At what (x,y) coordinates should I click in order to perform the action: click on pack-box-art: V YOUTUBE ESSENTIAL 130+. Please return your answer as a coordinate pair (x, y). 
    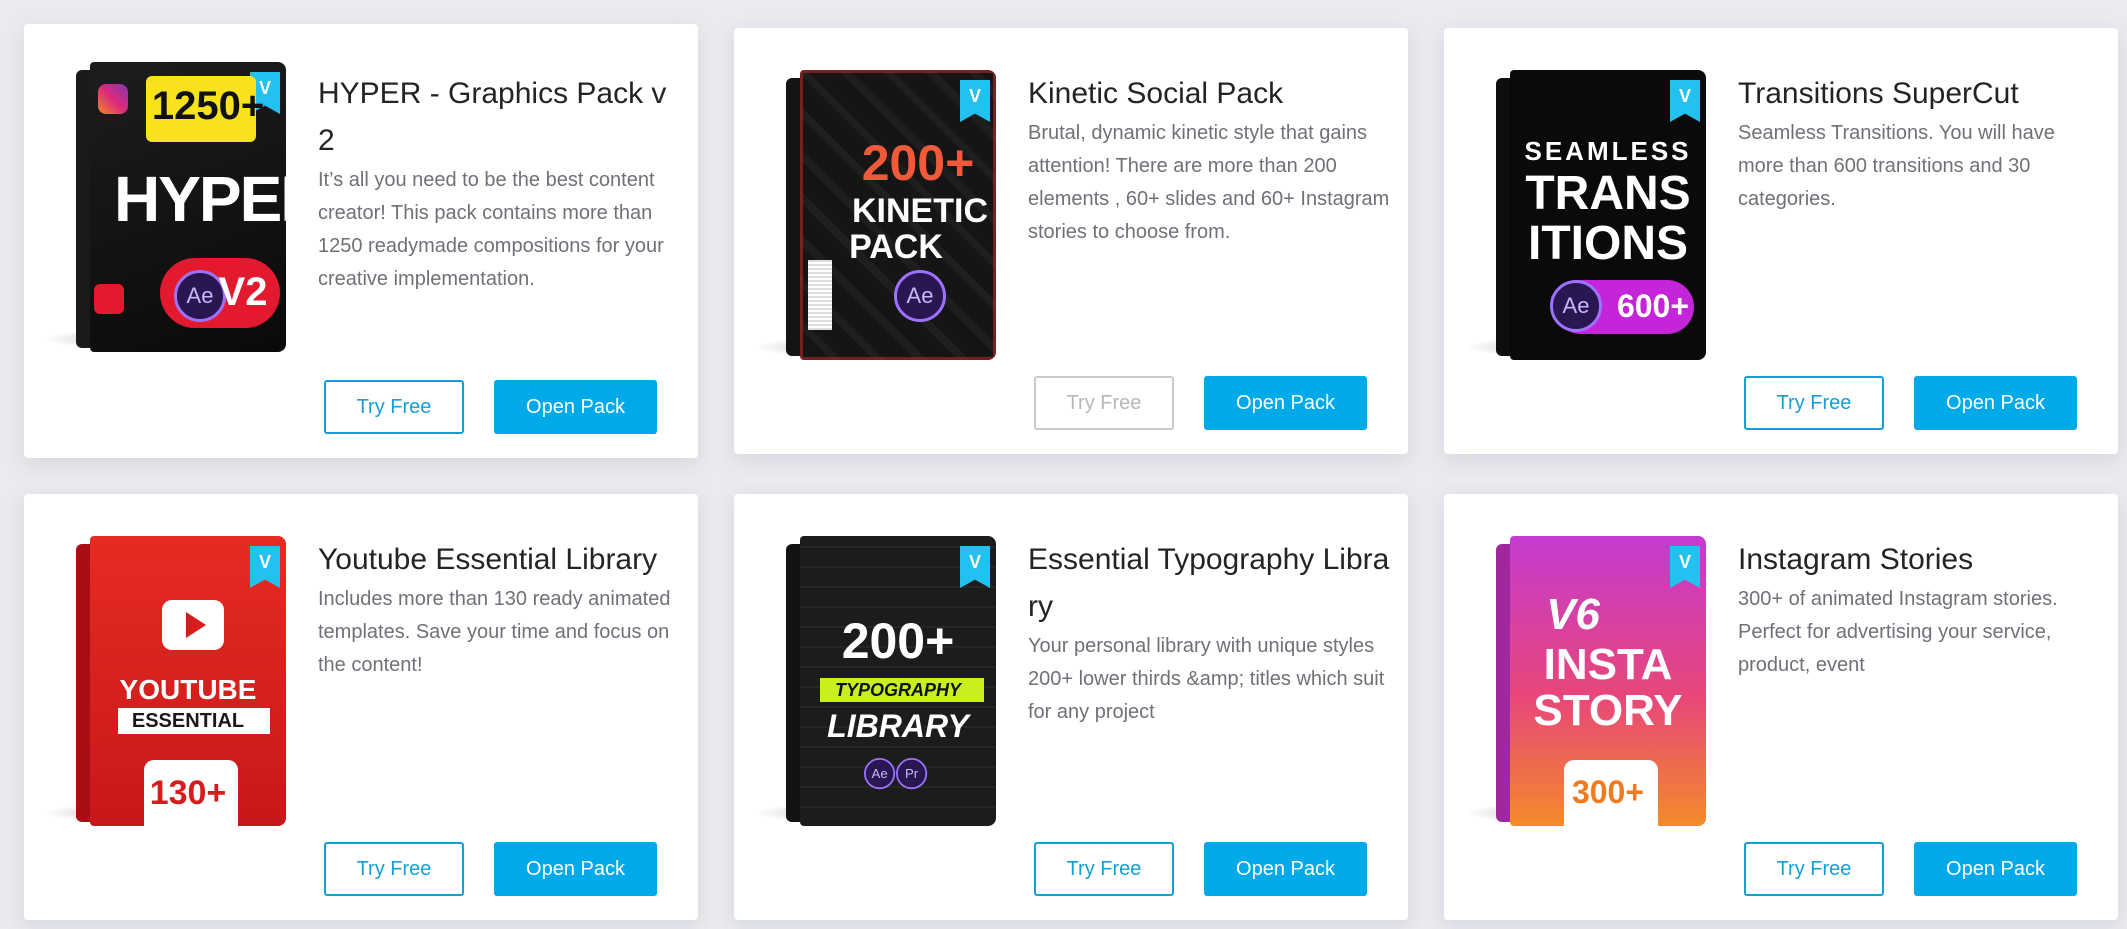
    Looking at the image, I should click on (180, 686).